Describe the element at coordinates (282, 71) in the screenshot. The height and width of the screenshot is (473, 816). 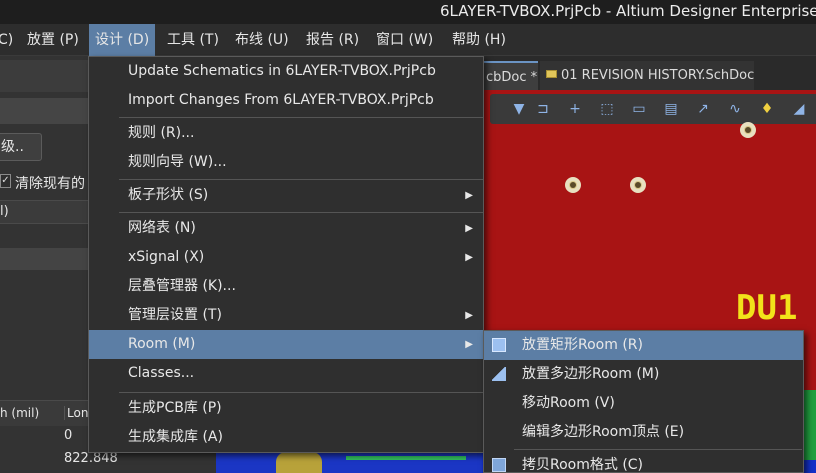
I see `menu-item-label: Update Schematics in 6LAYER-TVBOX.PrjPcb` at that location.